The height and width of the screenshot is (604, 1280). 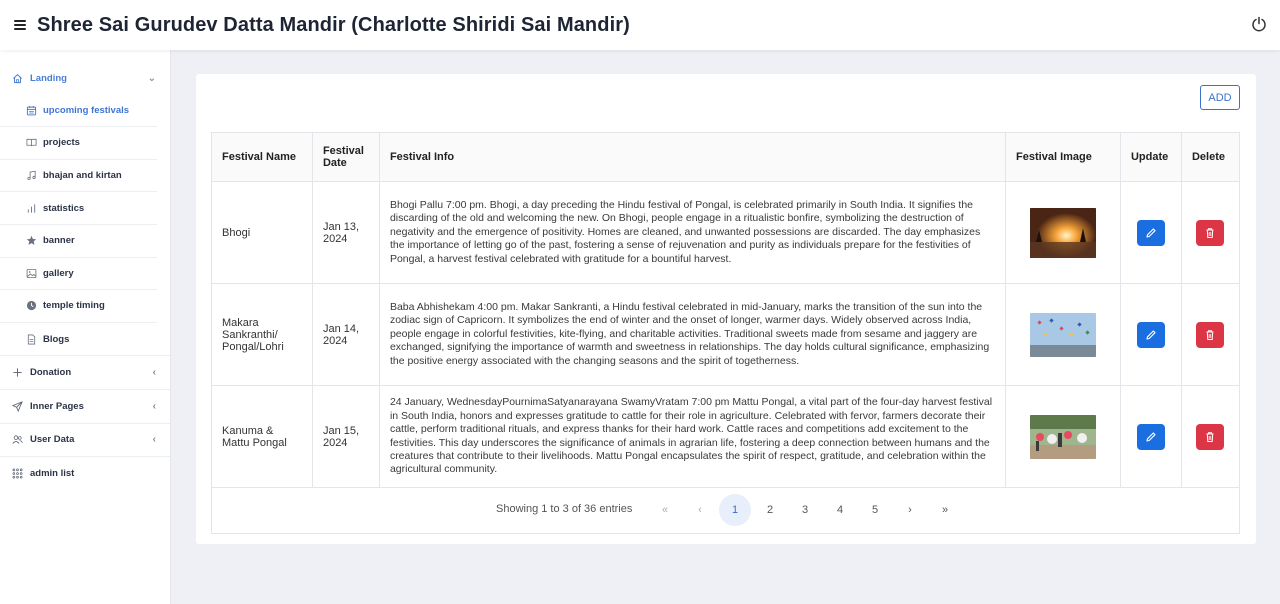 What do you see at coordinates (31, 240) in the screenshot?
I see `star-icon` at bounding box center [31, 240].